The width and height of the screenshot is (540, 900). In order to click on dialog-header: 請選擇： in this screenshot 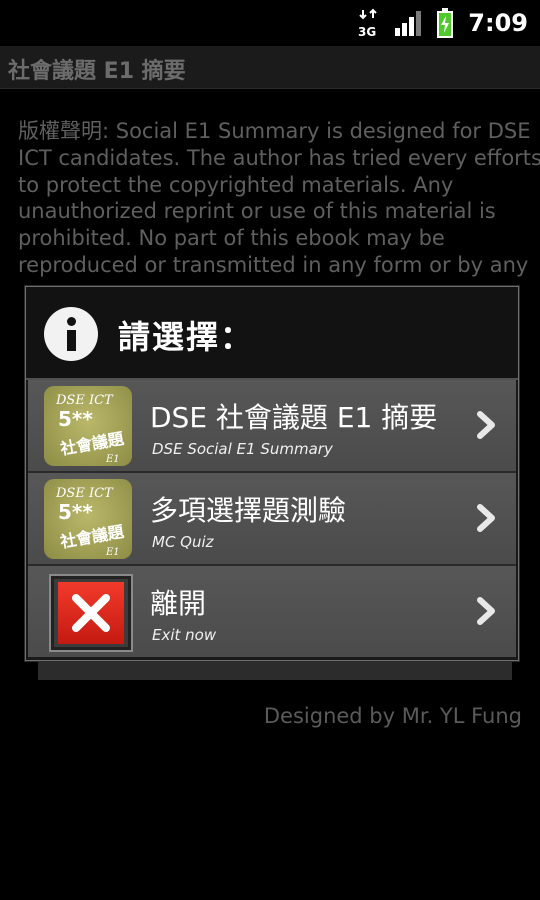, I will do `click(272, 333)`.